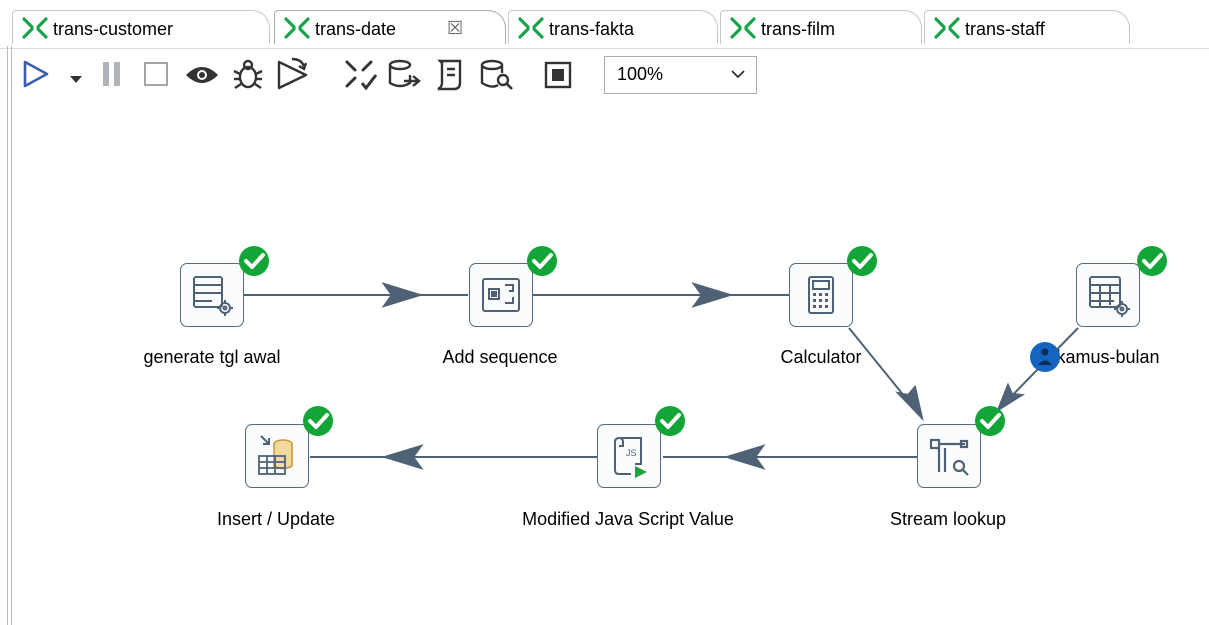 This screenshot has width=1209, height=625. I want to click on hop-generate-to-sequence, so click(356, 295).